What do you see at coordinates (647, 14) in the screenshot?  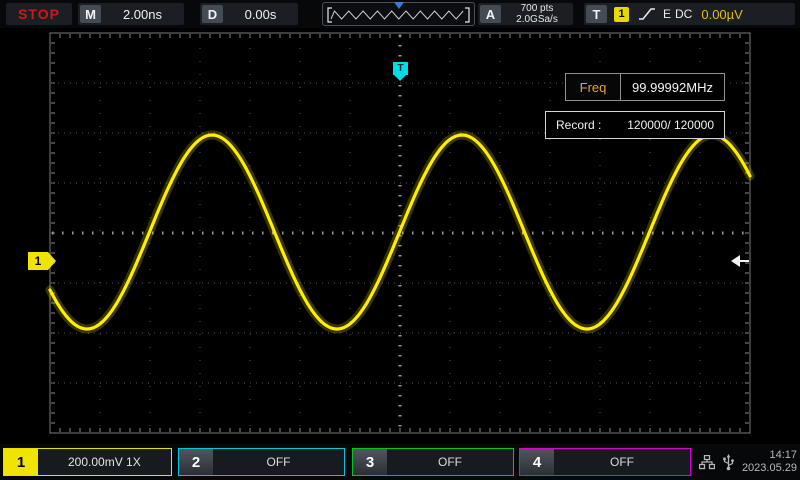 I see `rising-edge-icon` at bounding box center [647, 14].